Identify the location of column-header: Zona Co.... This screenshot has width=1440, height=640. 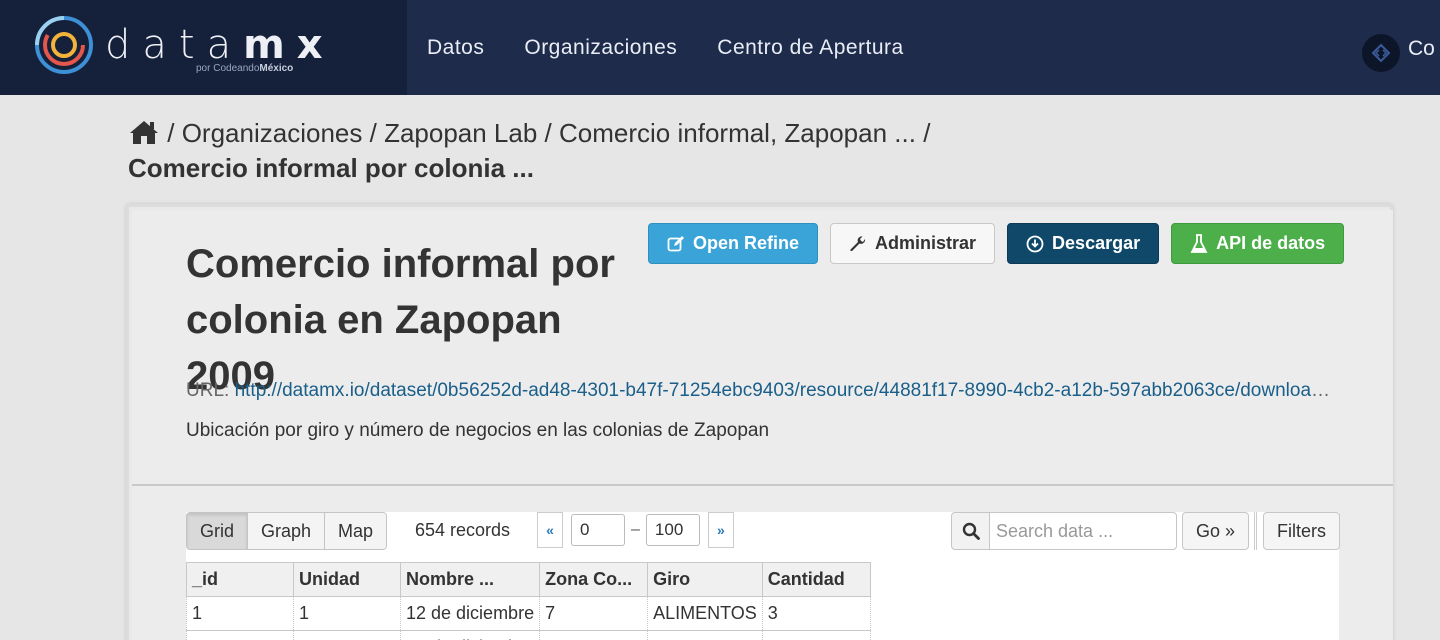
(594, 579).